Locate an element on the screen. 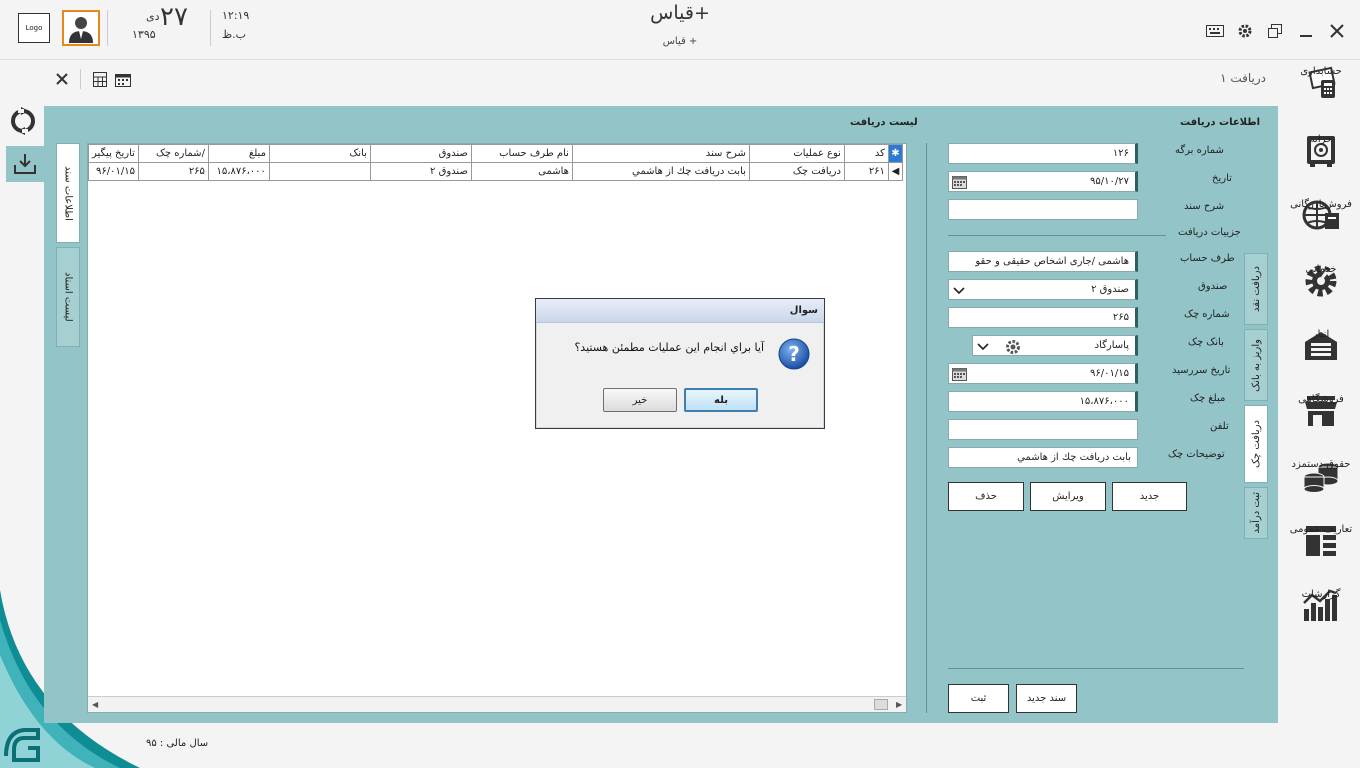  check-no-field: ۲۶۵ is located at coordinates (1043, 317).